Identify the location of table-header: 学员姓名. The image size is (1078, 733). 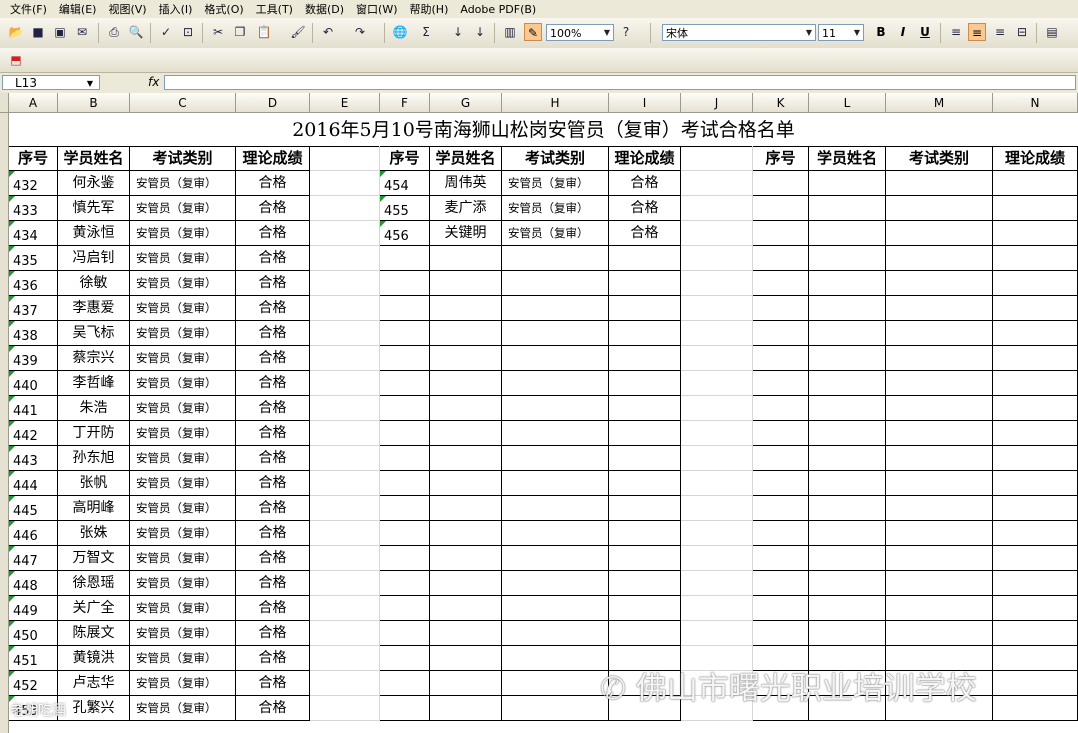
(466, 158).